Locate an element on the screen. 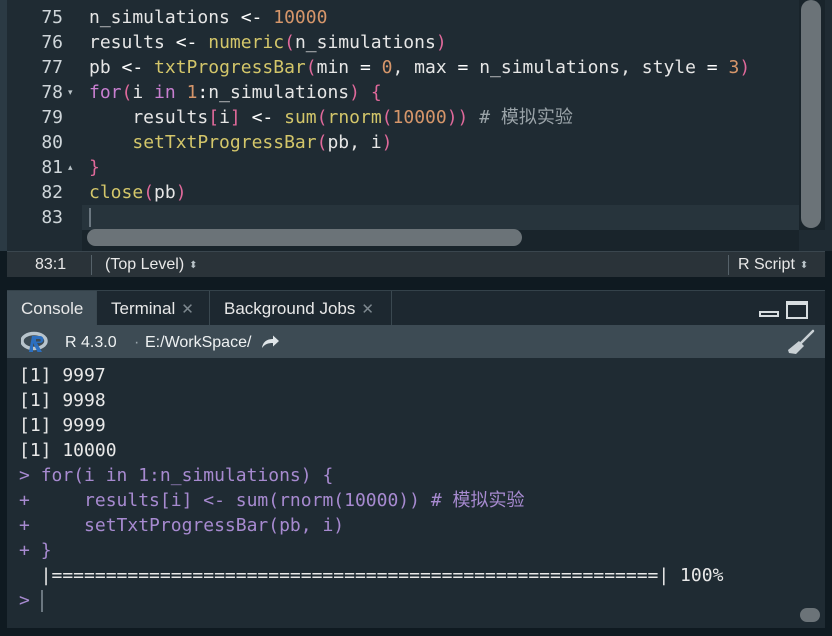 This screenshot has width=832, height=636. console-input-text: for(i in 1:n_simulations) { is located at coordinates (187, 475).